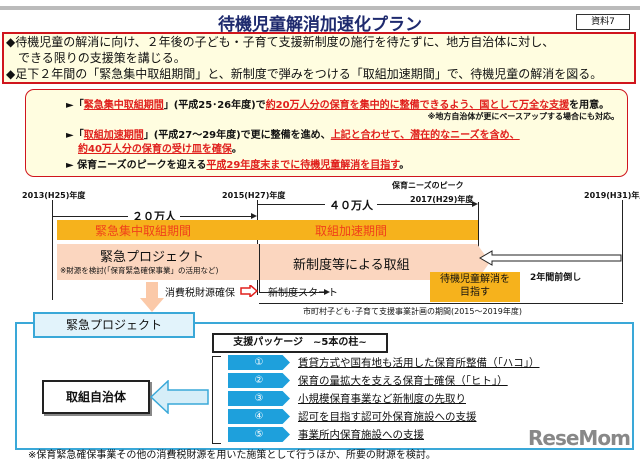 Image resolution: width=640 pixels, height=463 pixels. Describe the element at coordinates (259, 434) in the screenshot. I see `item-number: ⑤` at that location.